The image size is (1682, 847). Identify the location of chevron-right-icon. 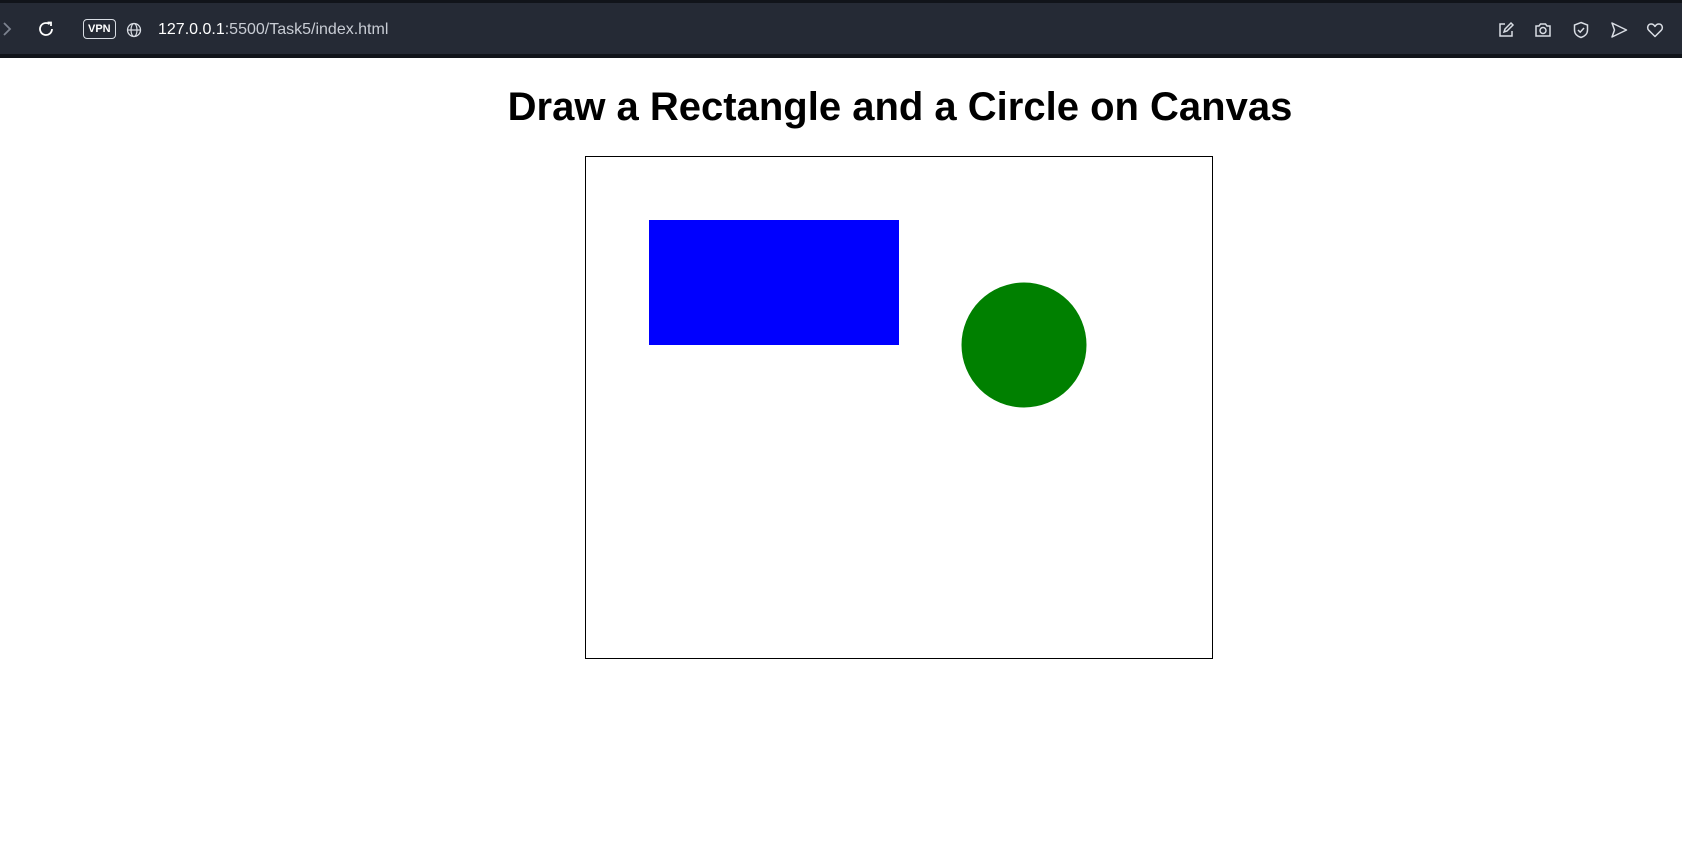
(7, 29).